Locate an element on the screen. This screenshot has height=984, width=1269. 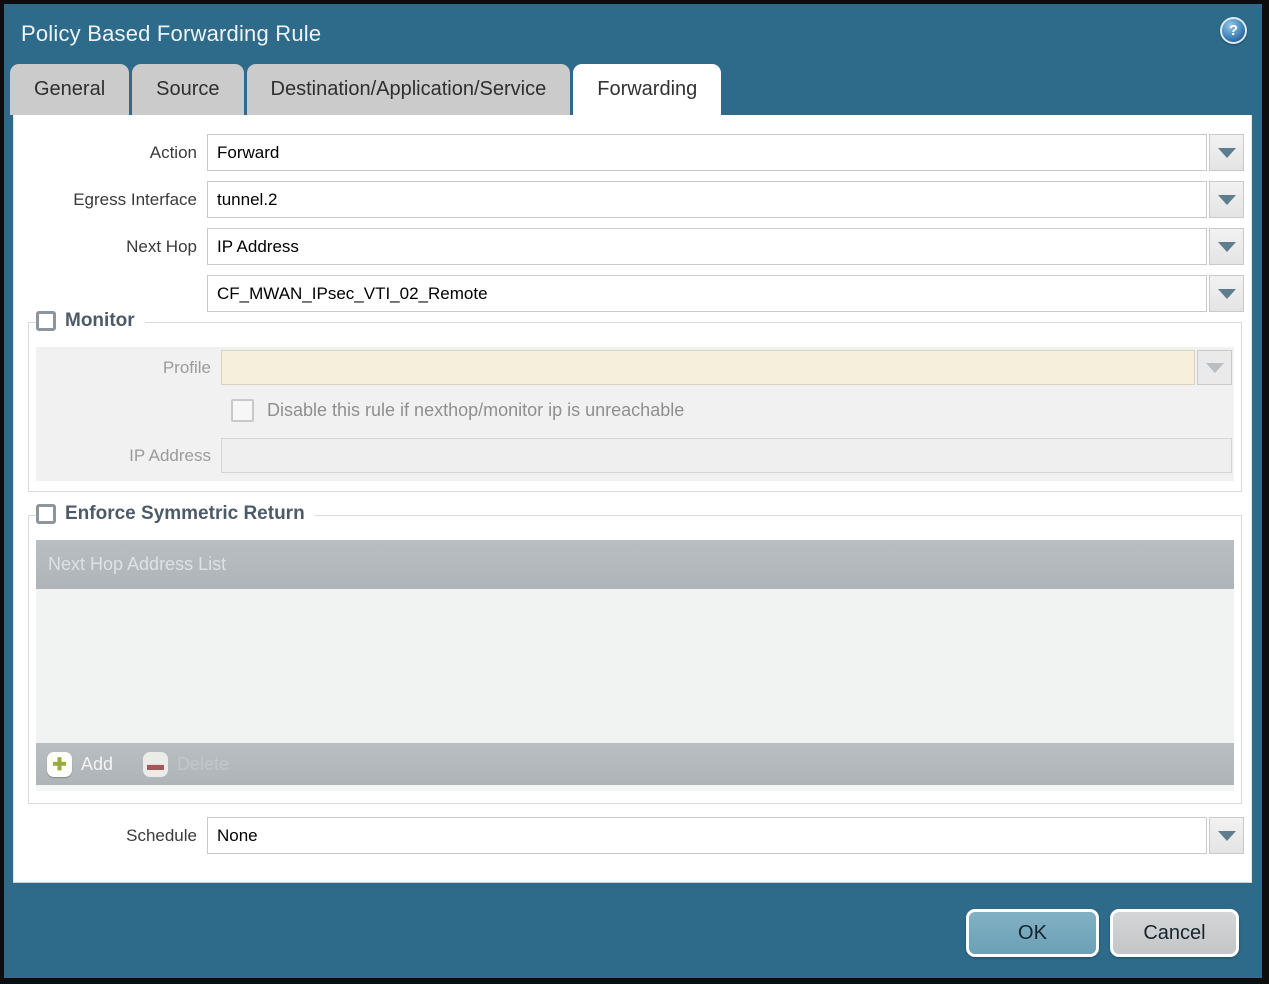
add-button: ✚ Add is located at coordinates (80, 764).